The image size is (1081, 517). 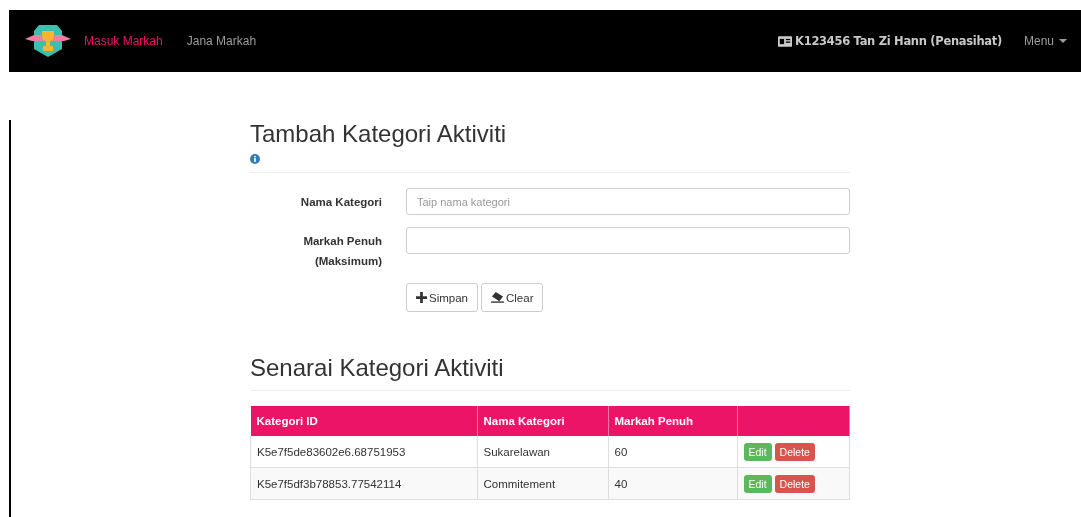 I want to click on plus-icon, so click(x=421, y=297).